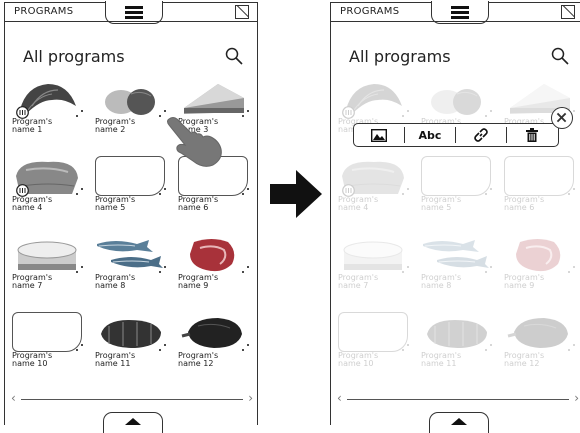 The image size is (580, 433). What do you see at coordinates (212, 255) in the screenshot?
I see `steak-image` at bounding box center [212, 255].